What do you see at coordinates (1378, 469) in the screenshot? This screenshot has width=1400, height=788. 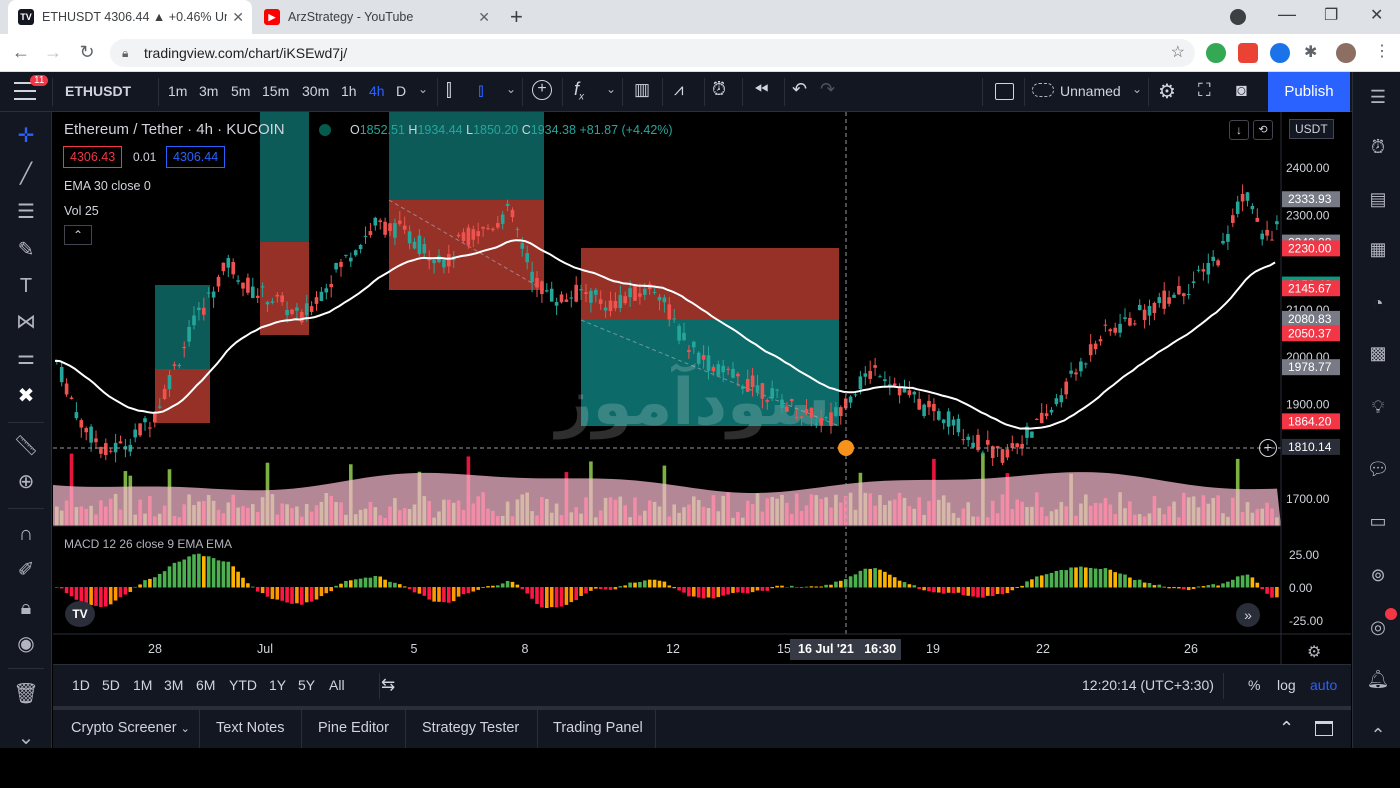 I see `chat-icon: 💬︎` at bounding box center [1378, 469].